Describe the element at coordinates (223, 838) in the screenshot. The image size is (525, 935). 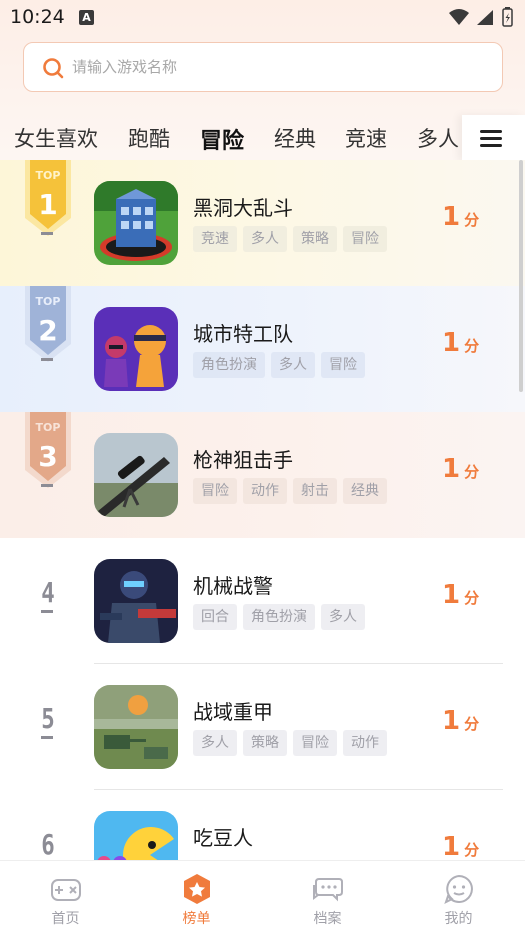
I see `game-name: 吃豆人` at that location.